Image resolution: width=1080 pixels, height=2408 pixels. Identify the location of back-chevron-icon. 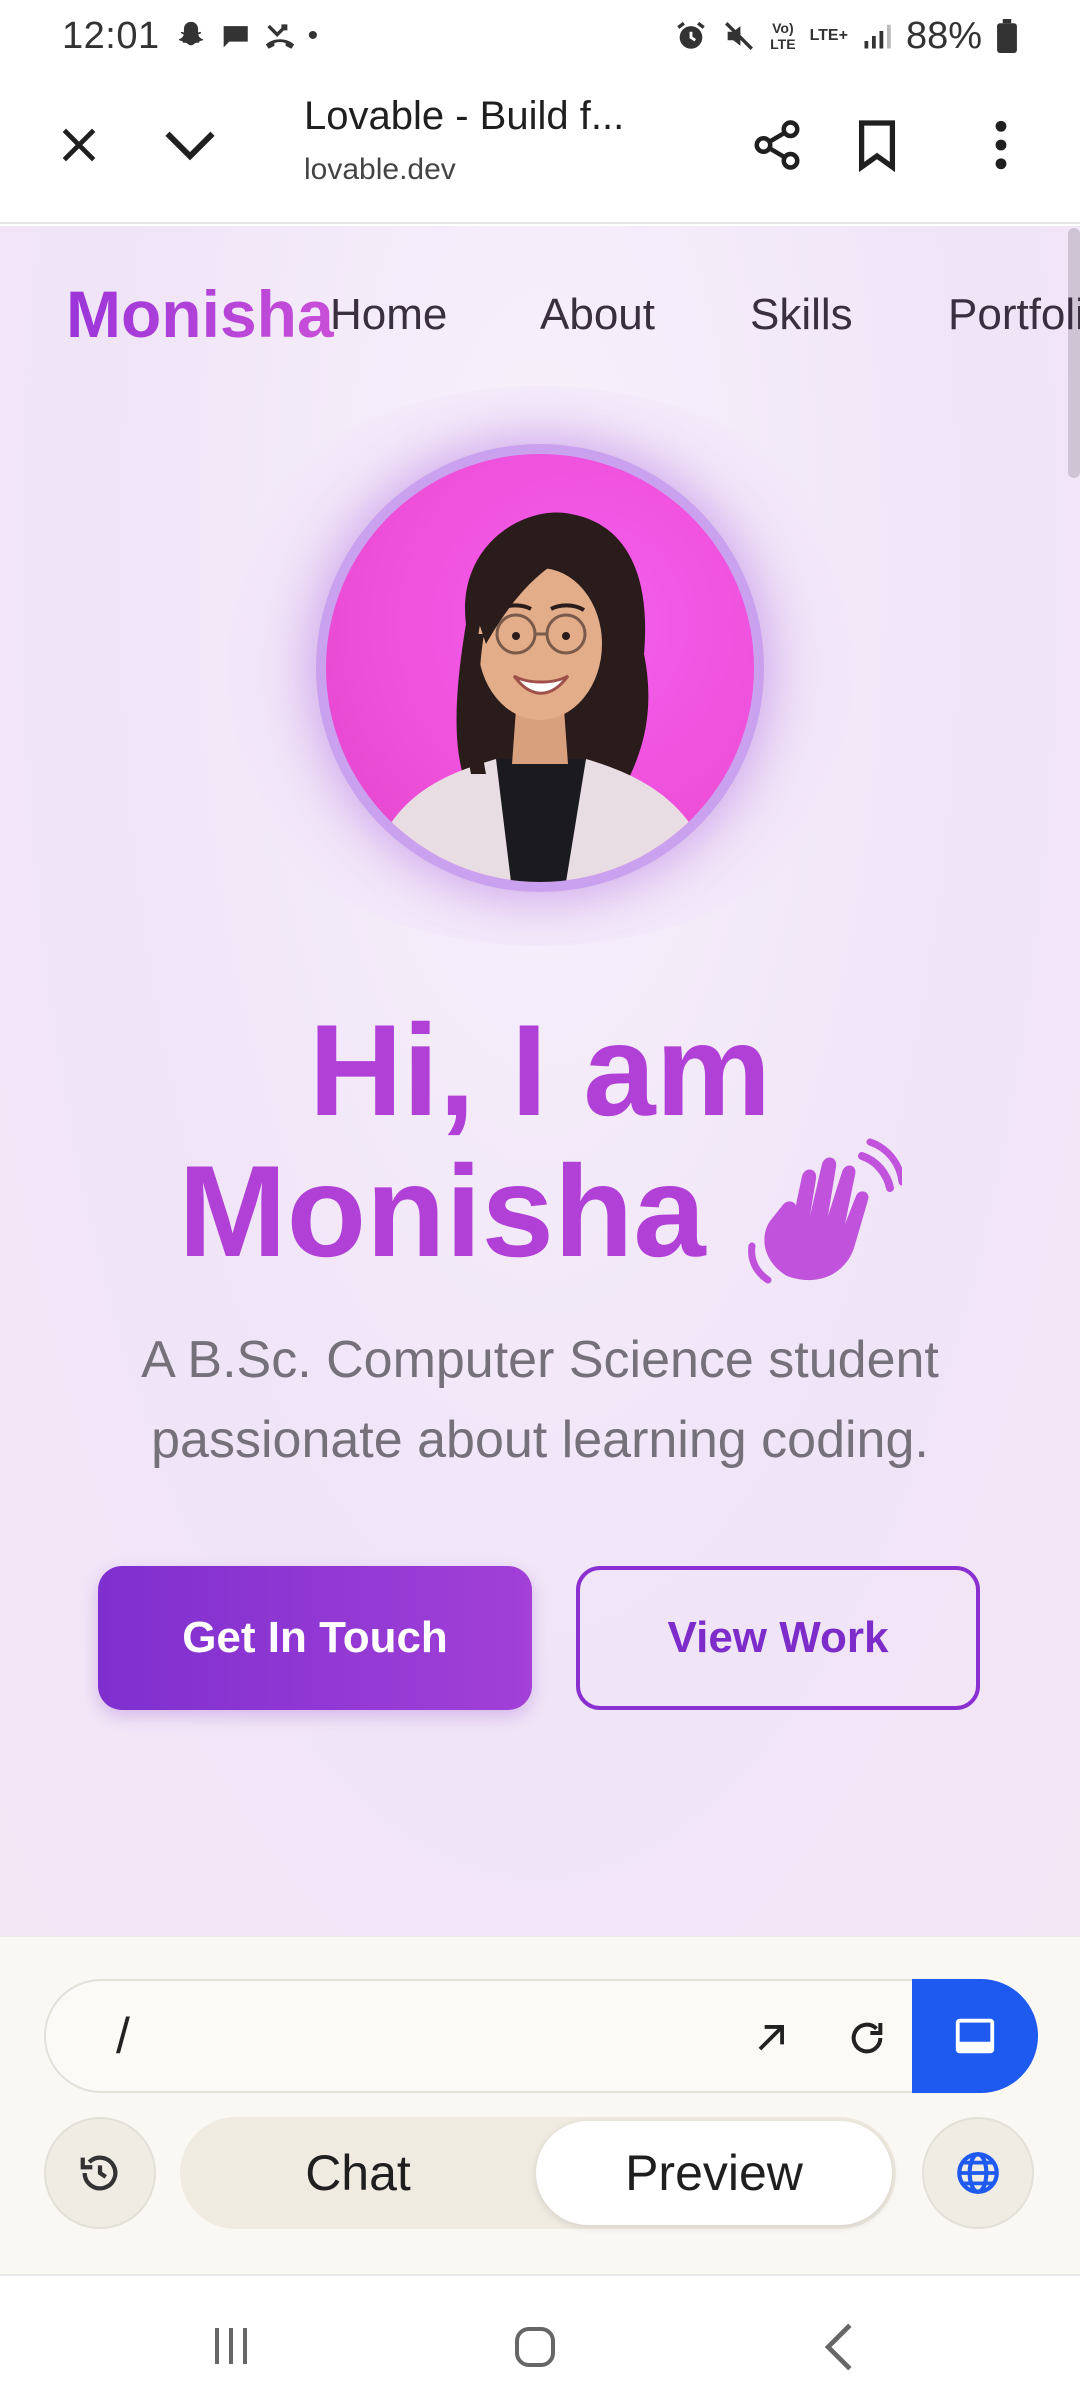
(838, 2347).